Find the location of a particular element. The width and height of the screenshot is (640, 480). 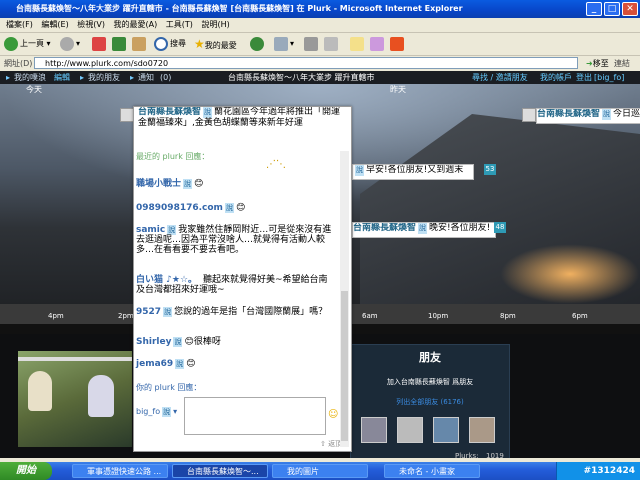

minimize-button: _ is located at coordinates (594, 9).